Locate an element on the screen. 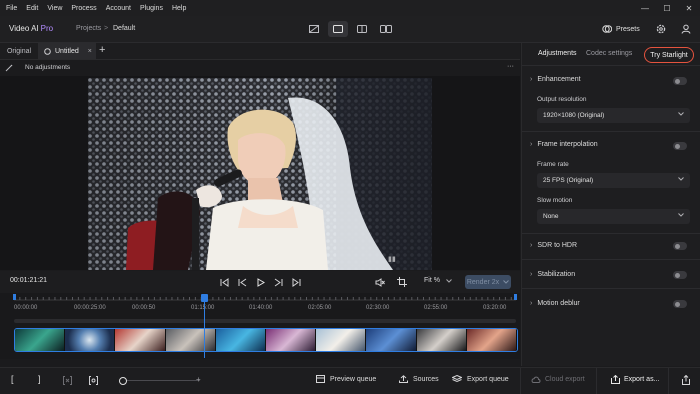  range-playhead-icon is located at coordinates (93, 380).